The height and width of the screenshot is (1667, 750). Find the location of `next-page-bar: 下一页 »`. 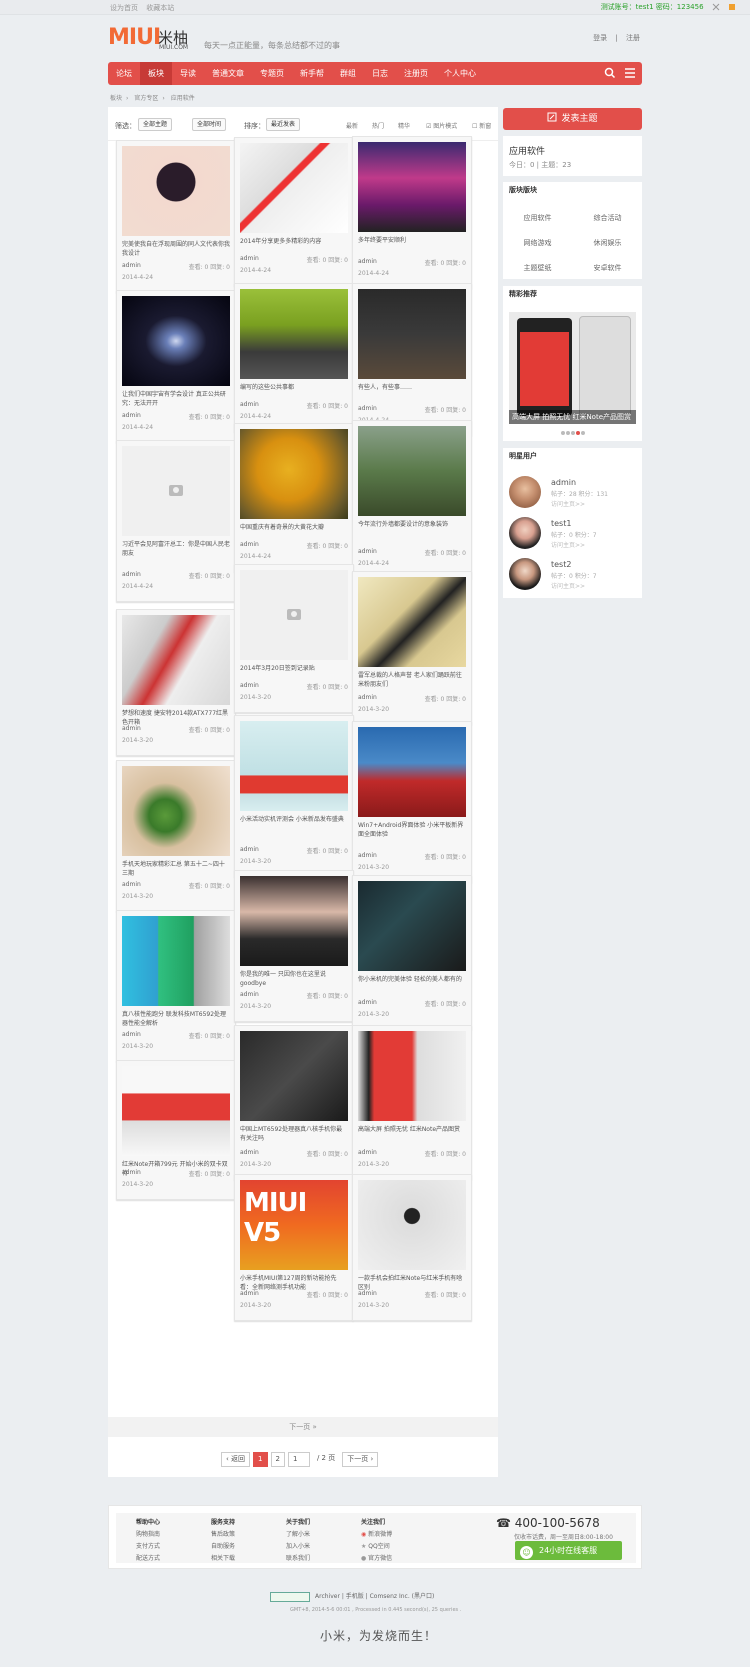

next-page-bar: 下一页 » is located at coordinates (303, 1427).